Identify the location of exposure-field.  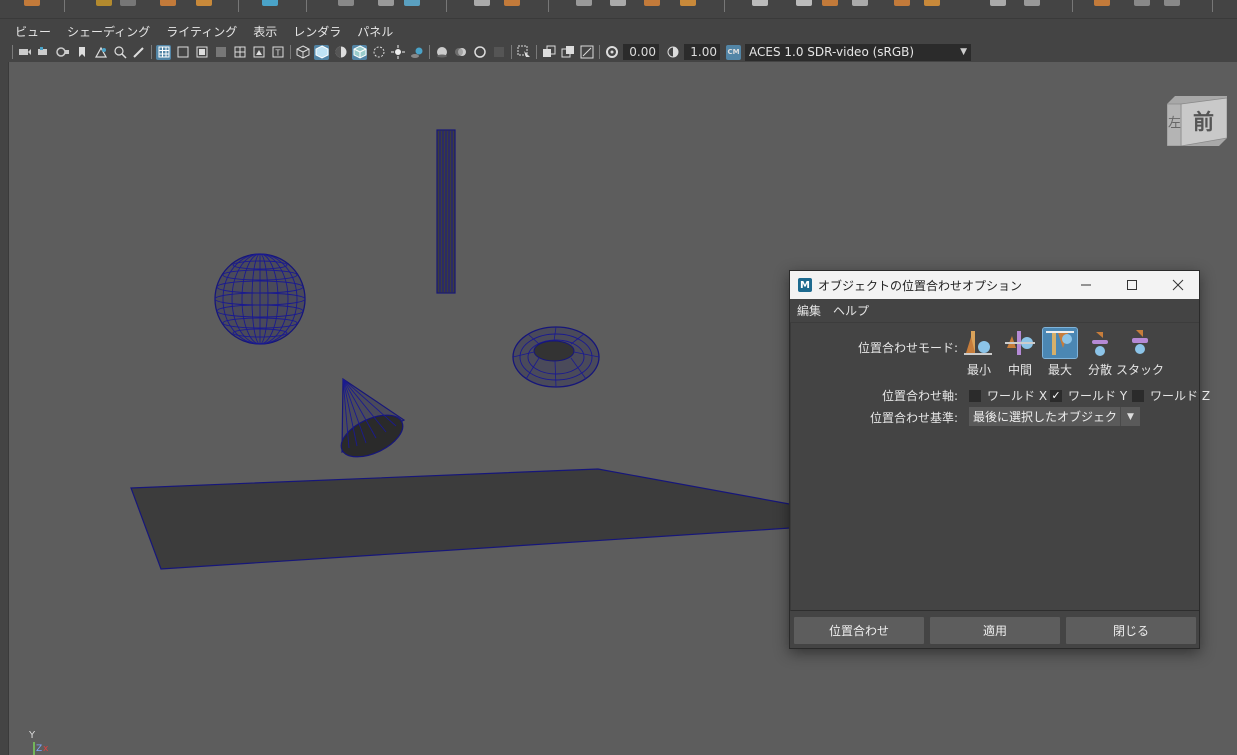
(641, 52).